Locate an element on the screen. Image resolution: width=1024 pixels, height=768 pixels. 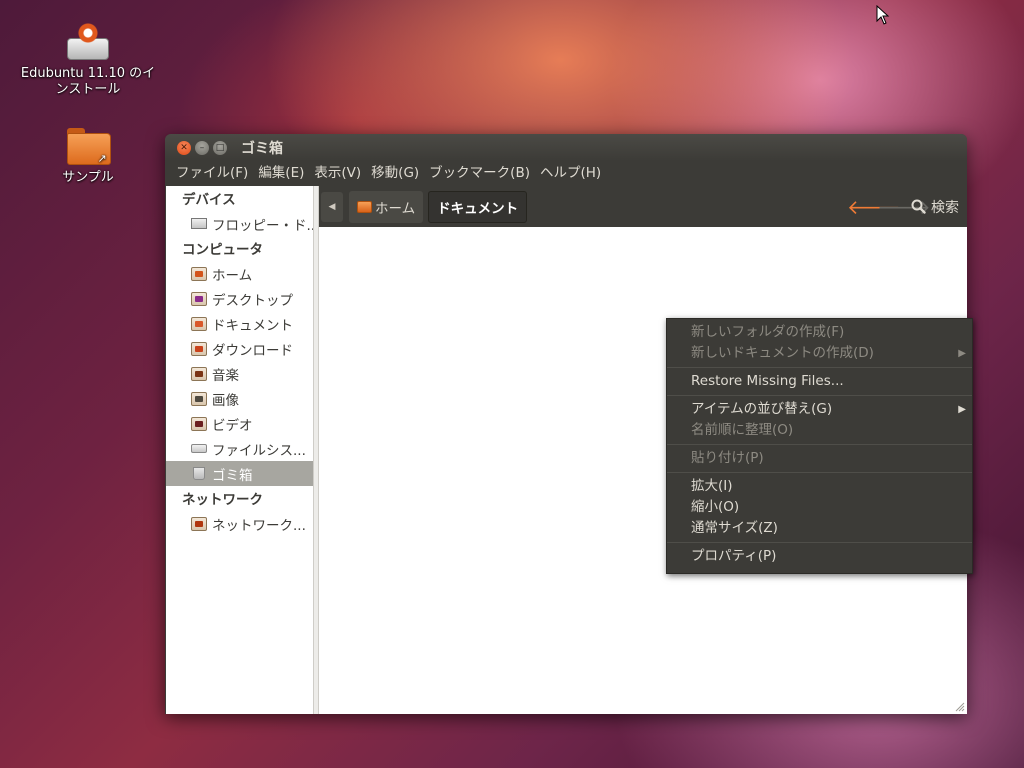
search-button: 検索 is located at coordinates (935, 207).